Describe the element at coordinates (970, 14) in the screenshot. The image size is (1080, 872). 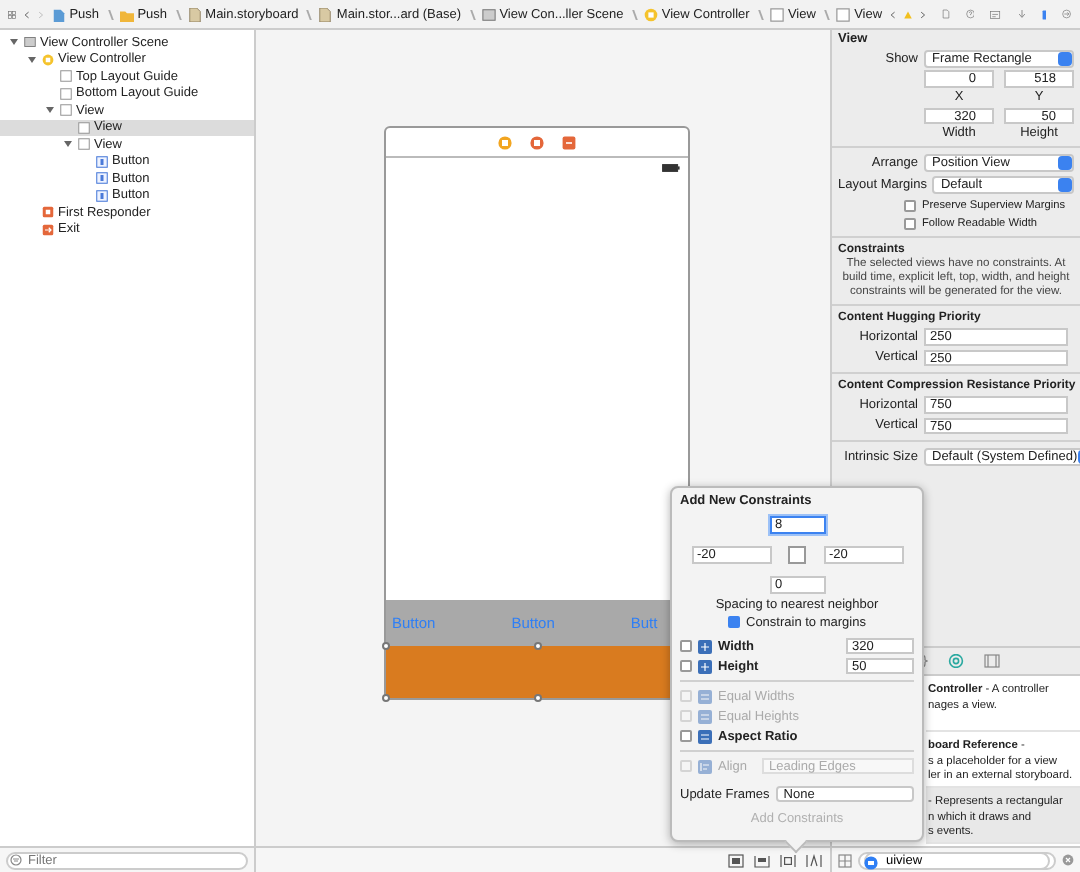
I see `help-icon` at that location.